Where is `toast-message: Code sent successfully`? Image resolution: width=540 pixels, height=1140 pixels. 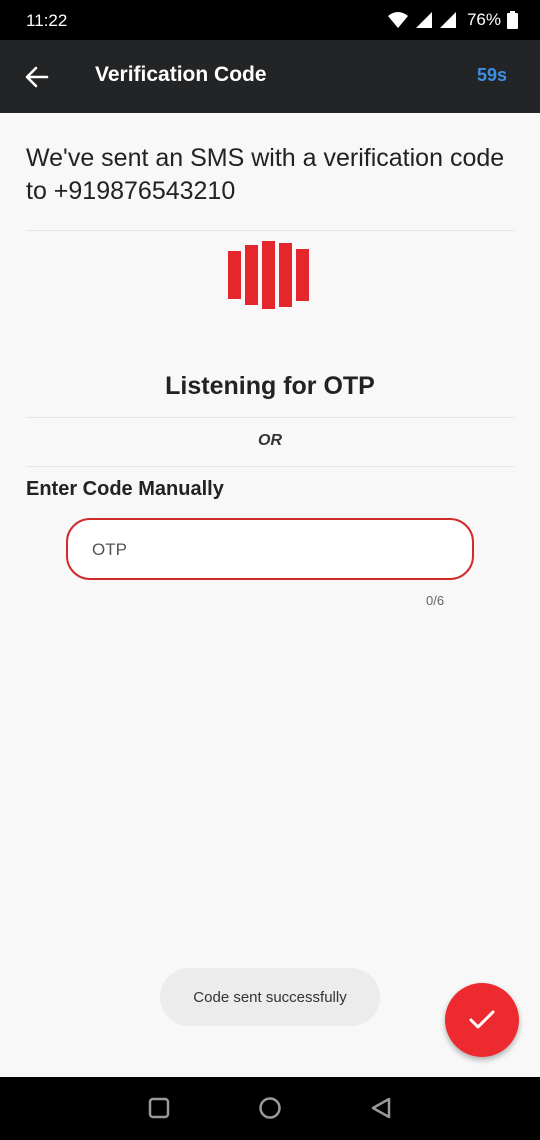 toast-message: Code sent successfully is located at coordinates (270, 997).